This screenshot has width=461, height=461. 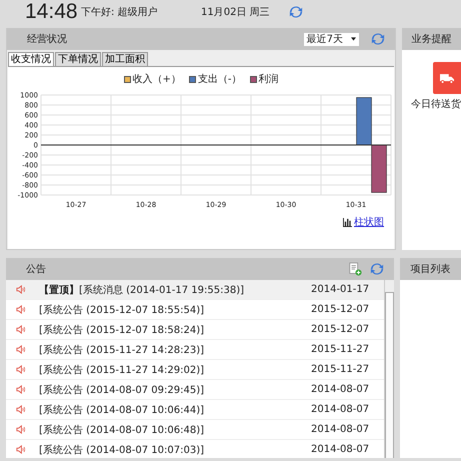 I want to click on bar-chart-icon, so click(x=347, y=222).